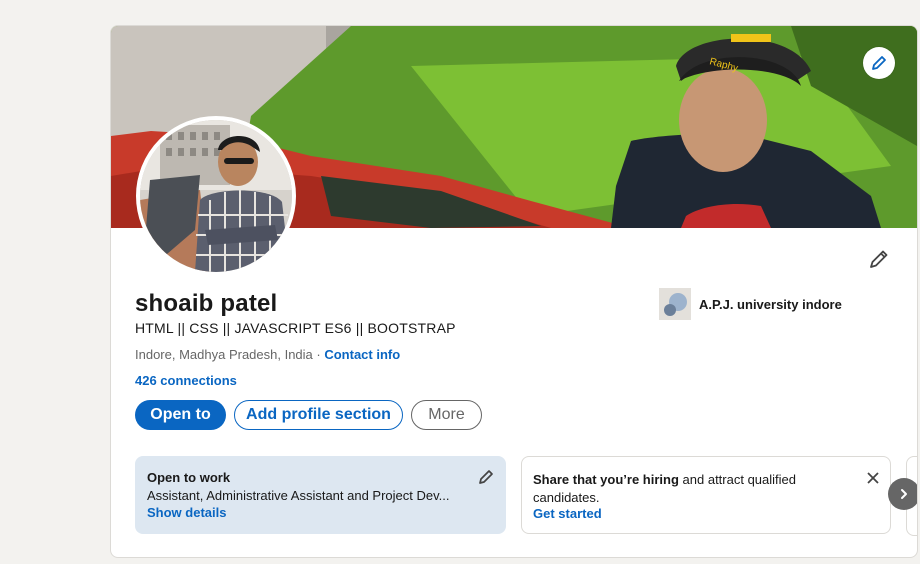 The image size is (920, 564). Describe the element at coordinates (446, 415) in the screenshot. I see `more-button: More` at that location.